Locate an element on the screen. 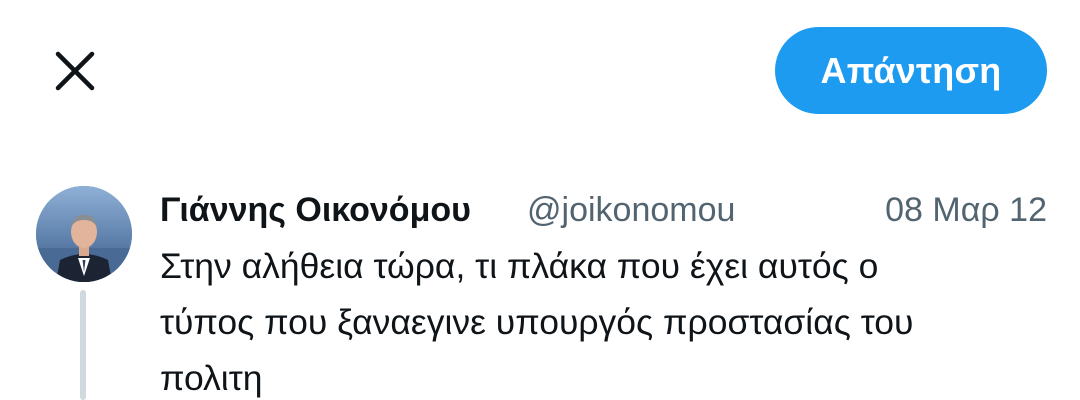  tweet-header: Γιάννης Οικονόμου @joikonomou 08 Μαρ 12 is located at coordinates (605, 210).